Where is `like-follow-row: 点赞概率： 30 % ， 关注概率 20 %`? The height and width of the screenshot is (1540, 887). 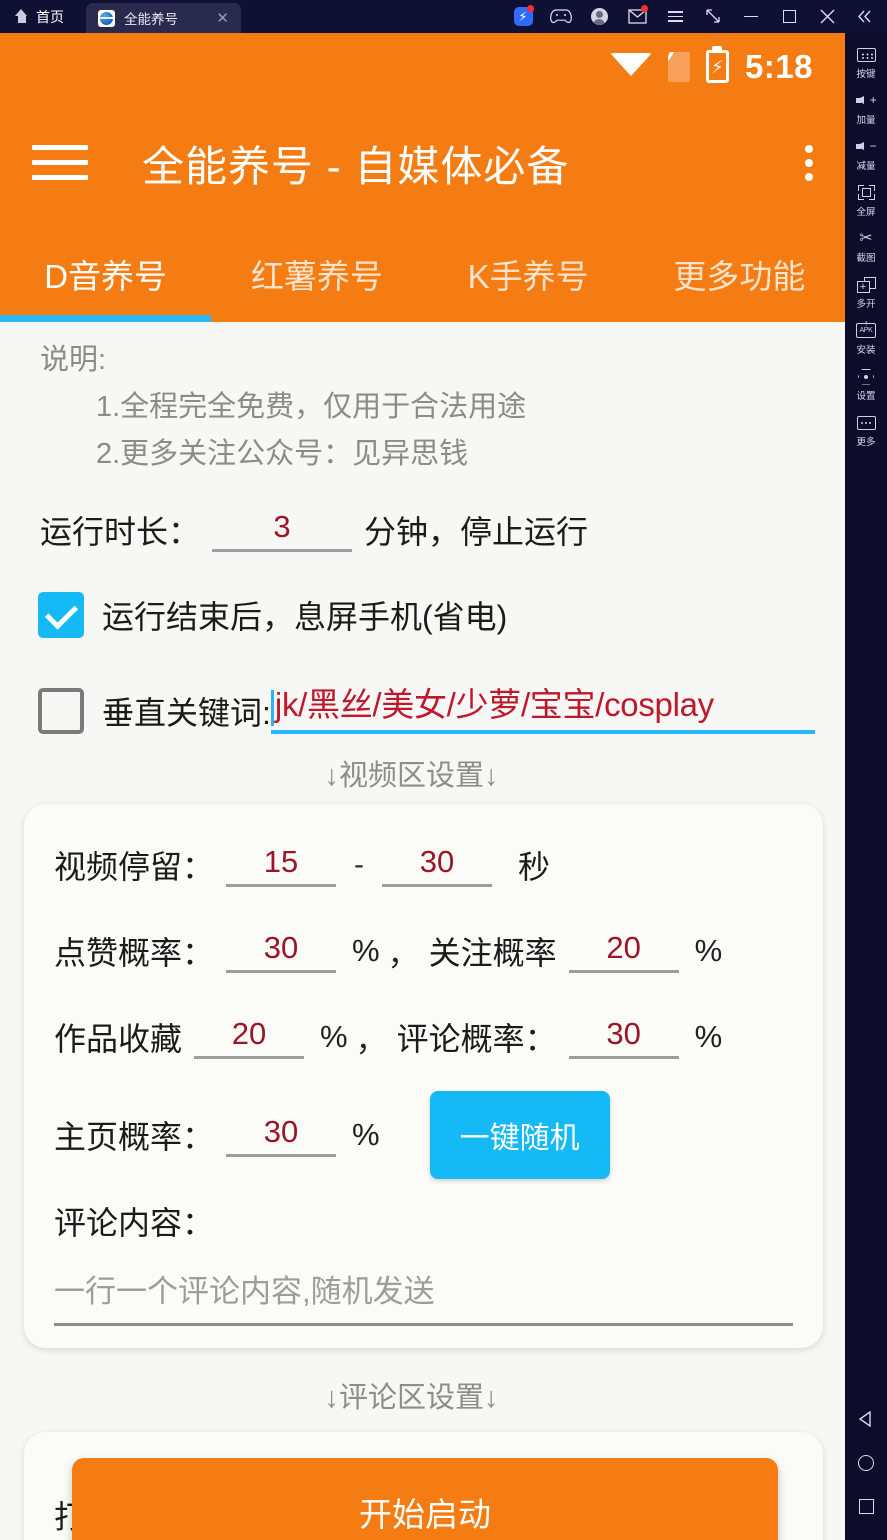
like-follow-row: 点赞概率： 30 % ， 关注概率 20 % is located at coordinates (423, 951).